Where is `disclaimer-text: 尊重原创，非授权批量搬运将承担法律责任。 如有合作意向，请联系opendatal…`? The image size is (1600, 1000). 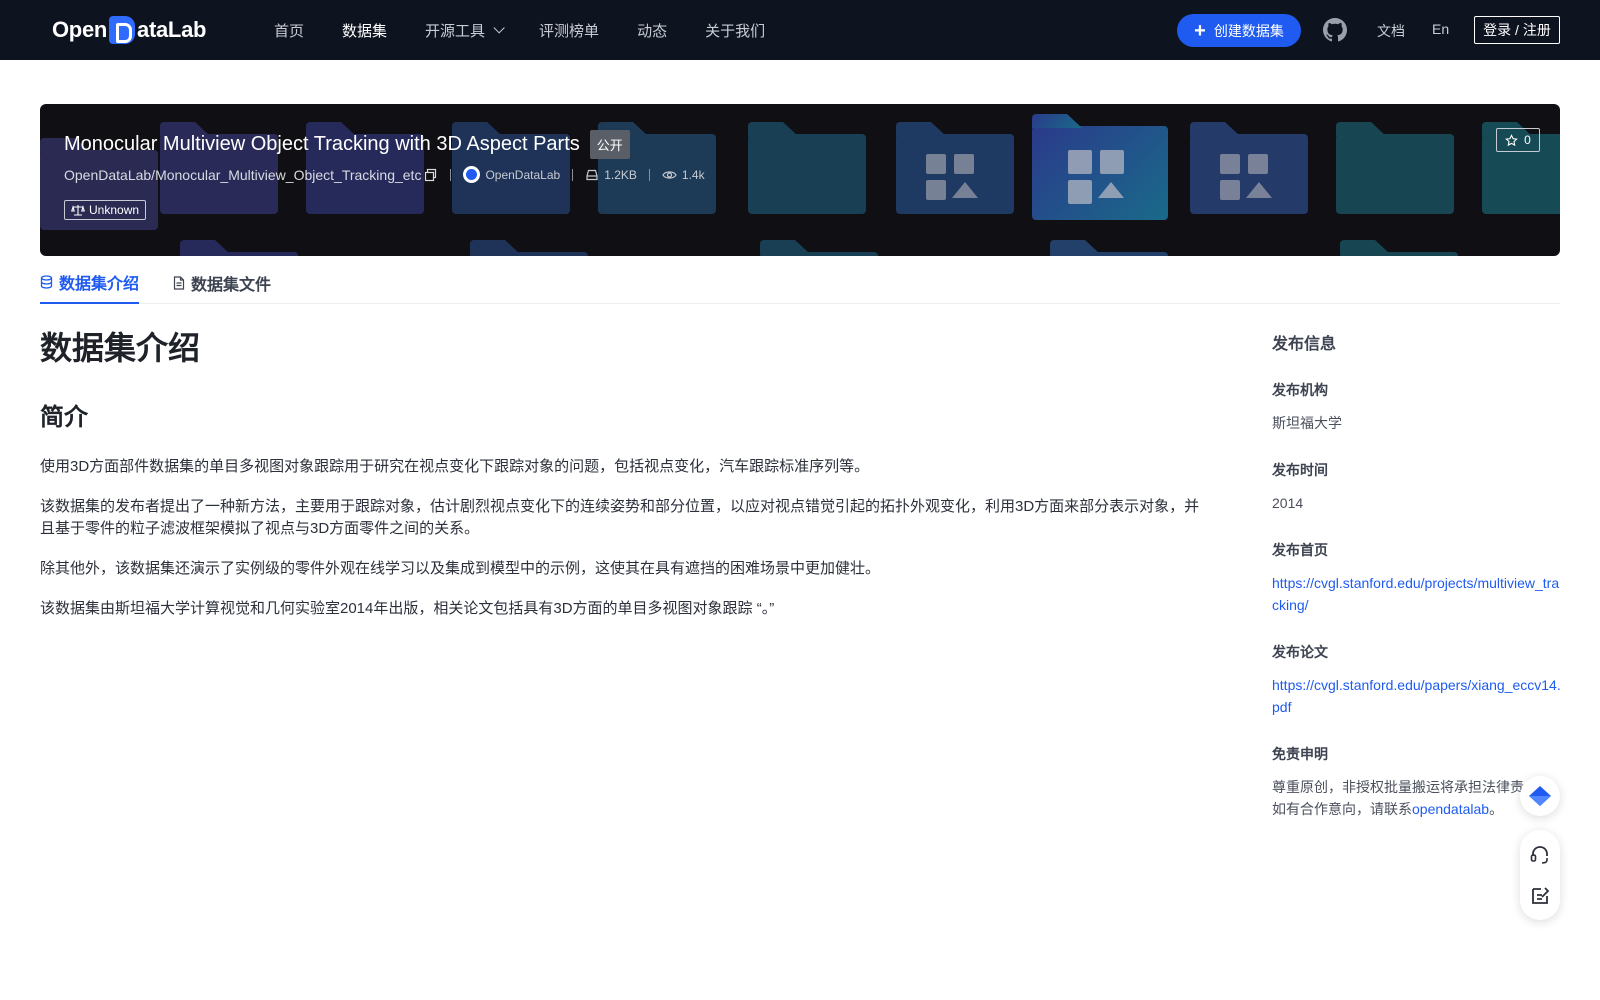 disclaimer-text: 尊重原创，非授权批量搬运将承担法律责任。 如有合作意向，请联系opendatal… is located at coordinates (1417, 798).